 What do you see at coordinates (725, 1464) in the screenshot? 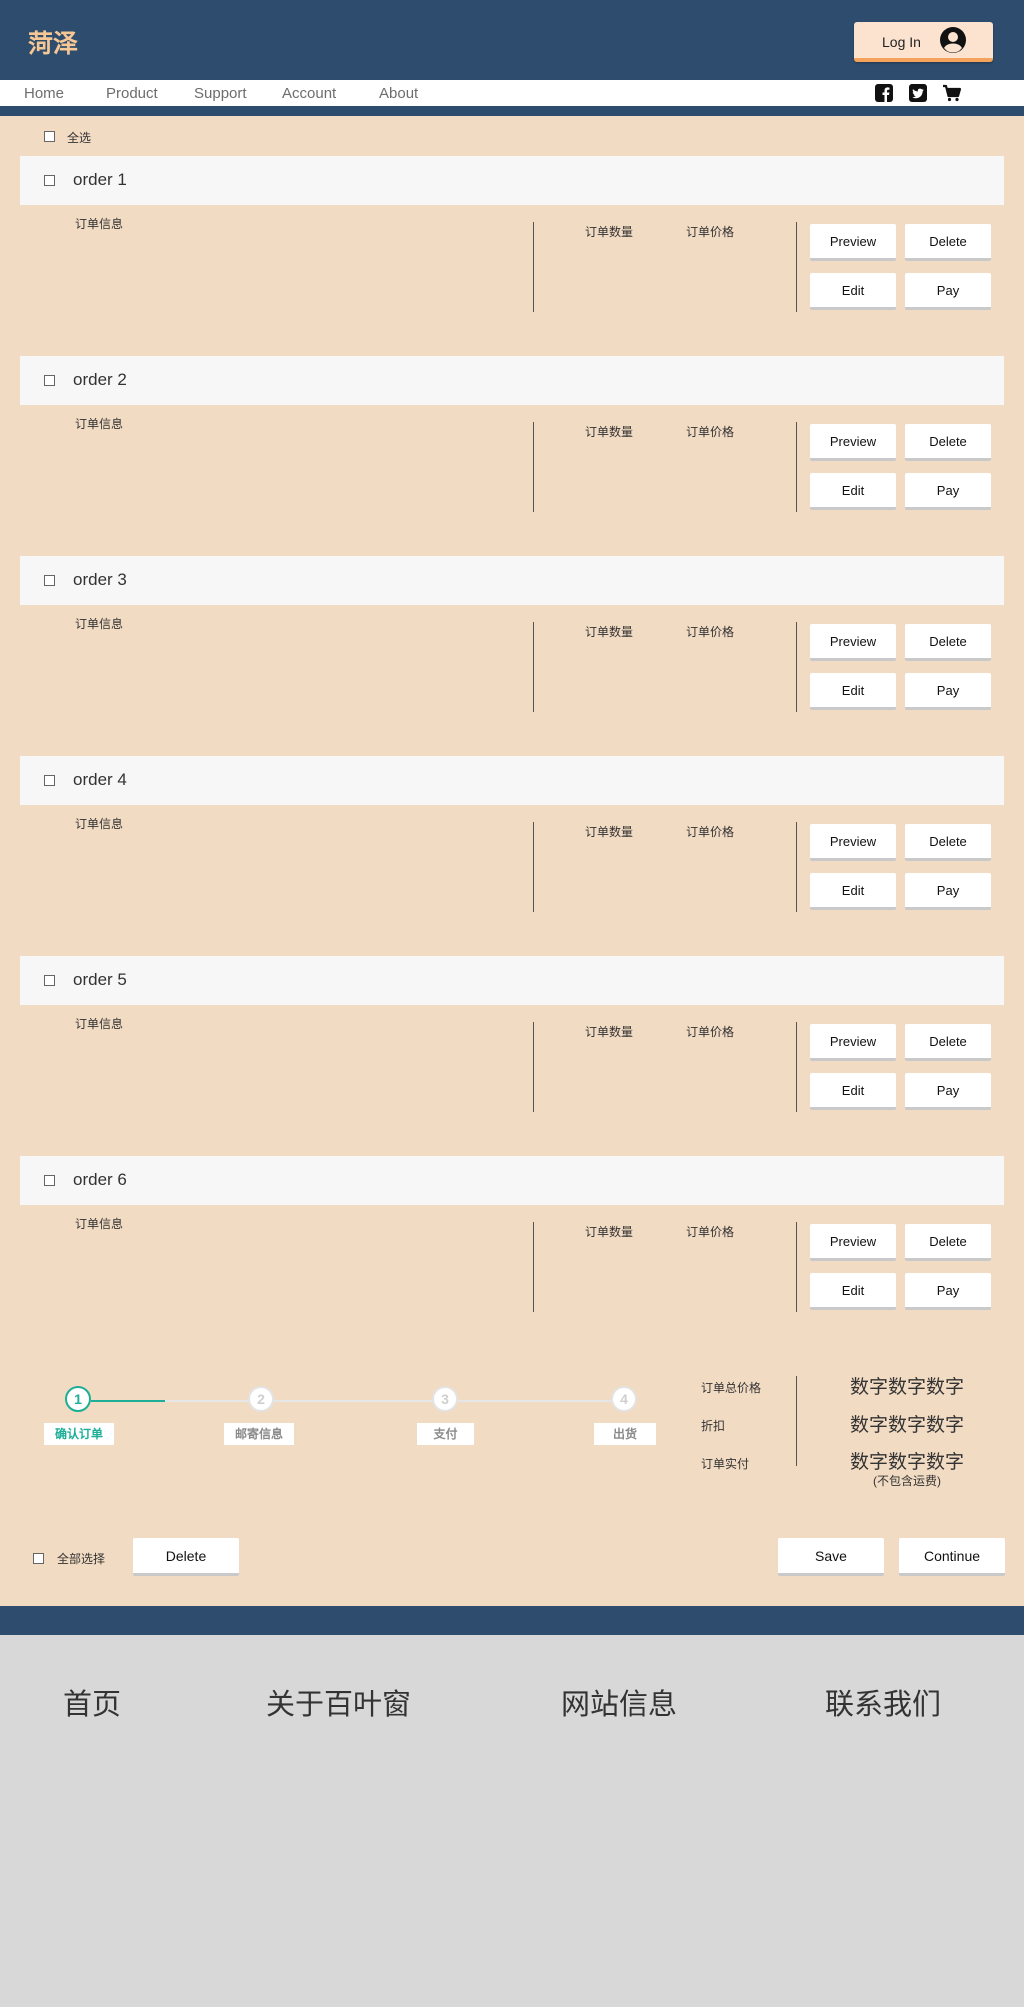
I see `summary-paid-label: 订单实付` at bounding box center [725, 1464].